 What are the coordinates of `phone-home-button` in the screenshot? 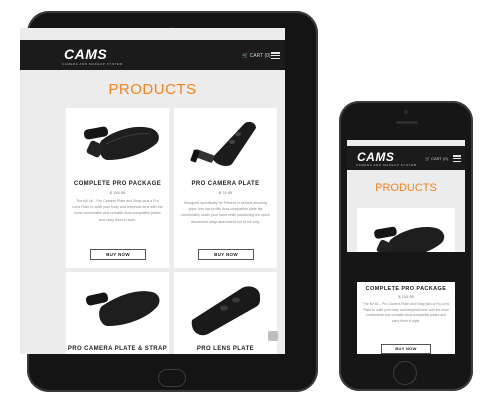 It's located at (405, 373).